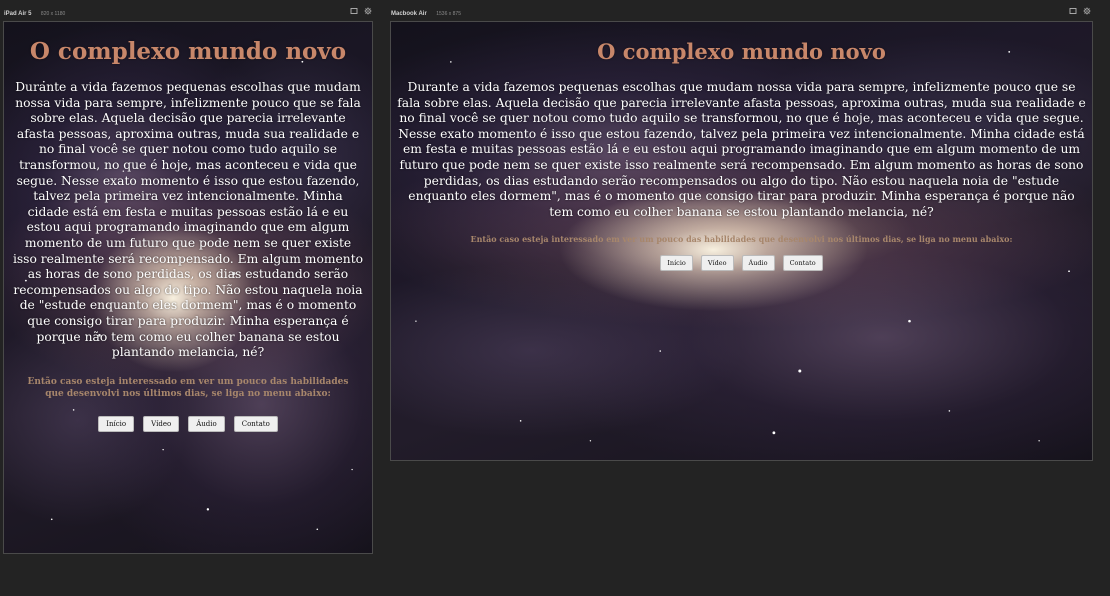  I want to click on device-name: Macbook Air, so click(409, 14).